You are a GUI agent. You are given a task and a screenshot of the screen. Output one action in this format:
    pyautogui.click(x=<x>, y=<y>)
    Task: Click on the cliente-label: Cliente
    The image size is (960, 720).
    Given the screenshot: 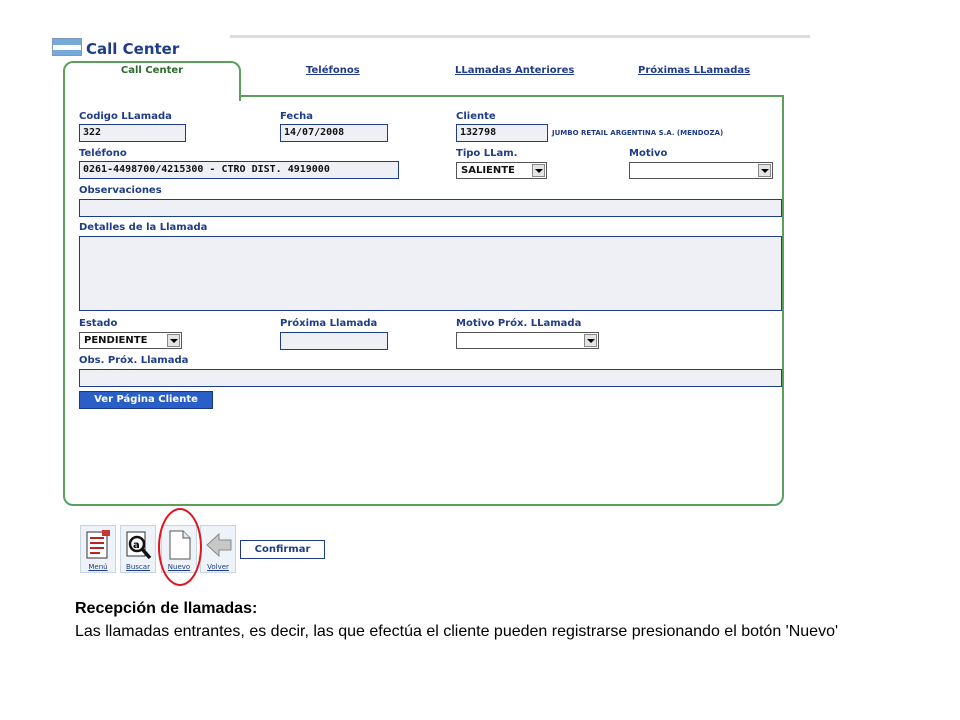 What is the action you would take?
    pyautogui.click(x=476, y=116)
    